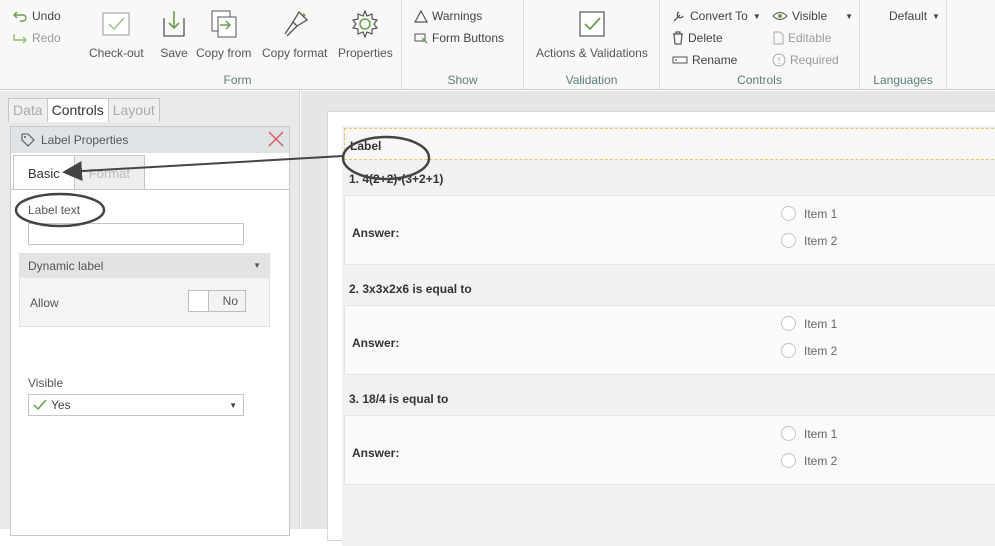  Describe the element at coordinates (44, 172) in the screenshot. I see `subtab-basic: Basic` at that location.